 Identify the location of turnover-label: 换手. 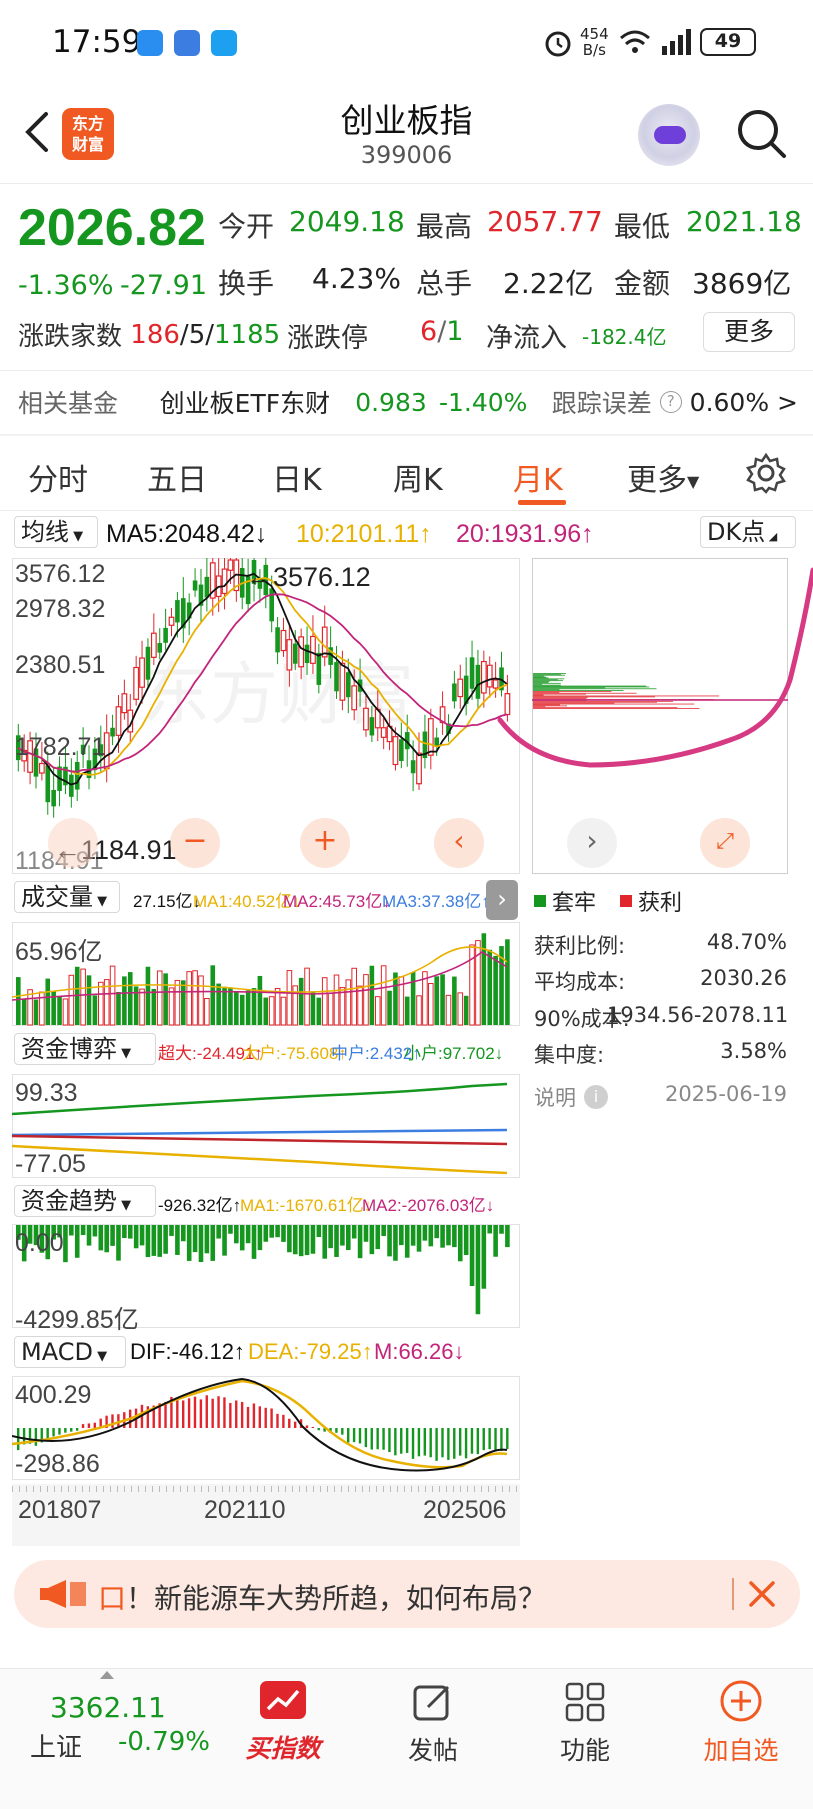
(246, 283).